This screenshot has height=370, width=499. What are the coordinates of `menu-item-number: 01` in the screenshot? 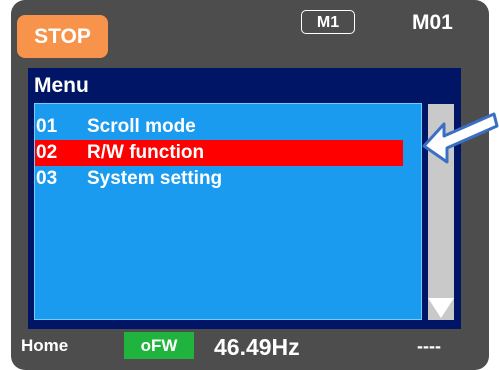 It's located at (47, 126).